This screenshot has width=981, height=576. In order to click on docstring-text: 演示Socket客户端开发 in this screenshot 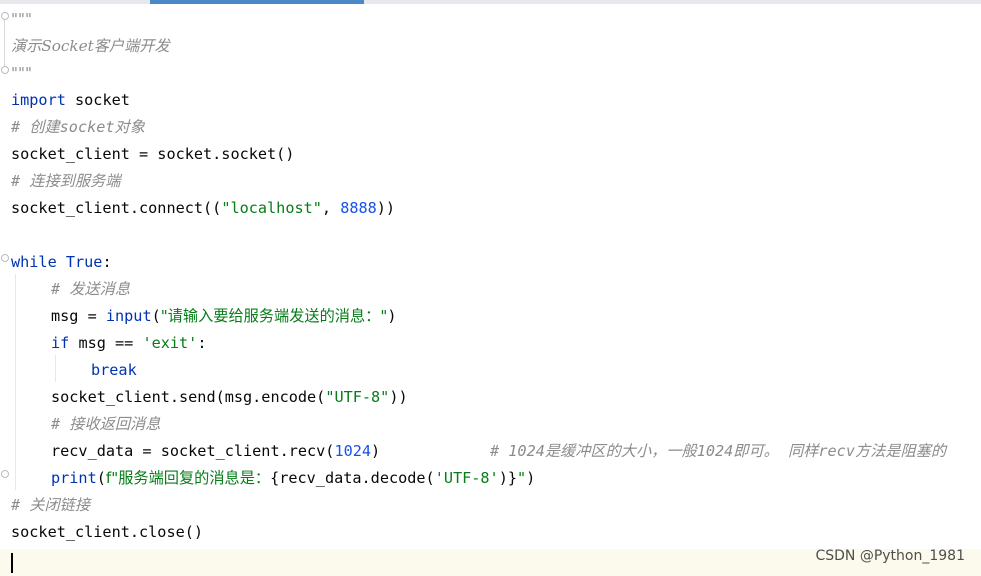, I will do `click(90, 46)`.